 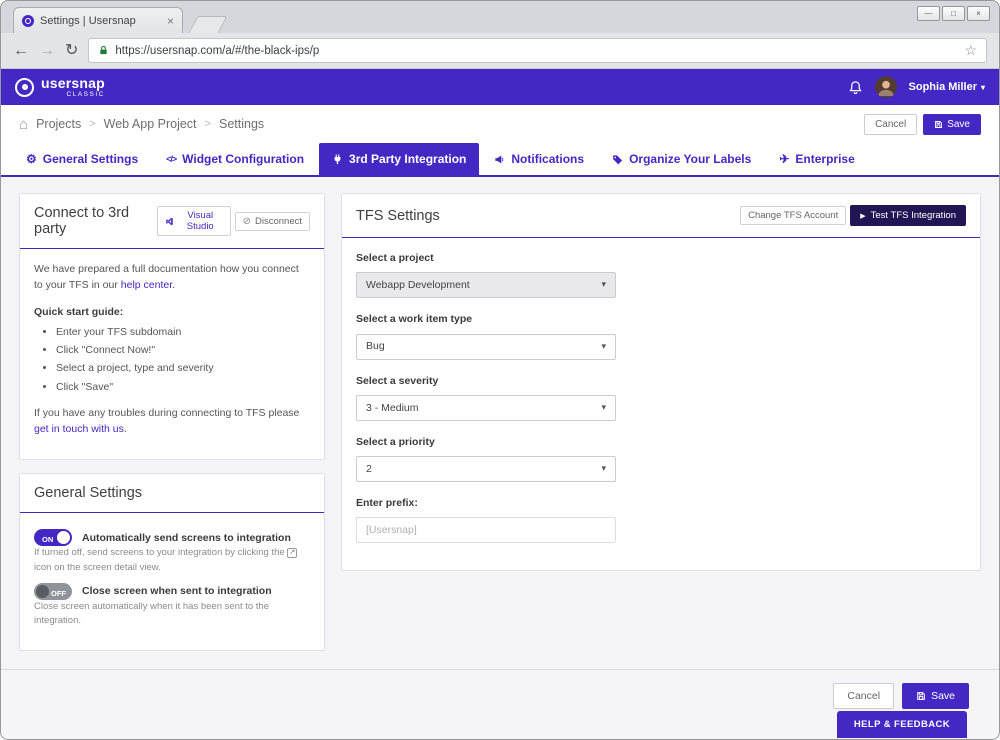 What do you see at coordinates (31, 159) in the screenshot?
I see `gear-icon: ⚙` at bounding box center [31, 159].